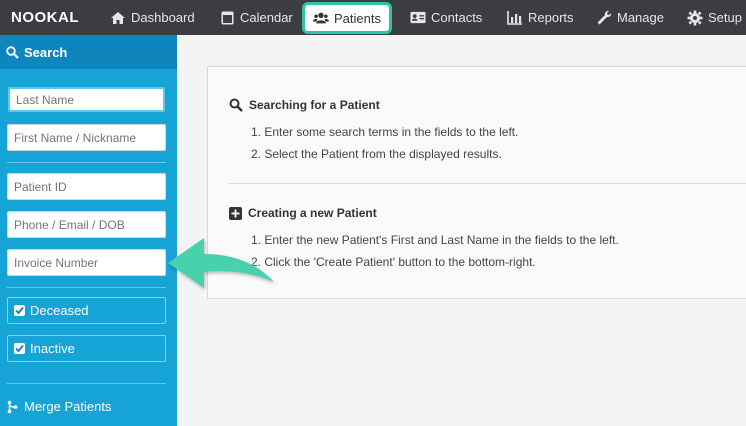 The height and width of the screenshot is (426, 746). What do you see at coordinates (312, 213) in the screenshot?
I see `create-section-title-text: Creating a new Patient` at bounding box center [312, 213].